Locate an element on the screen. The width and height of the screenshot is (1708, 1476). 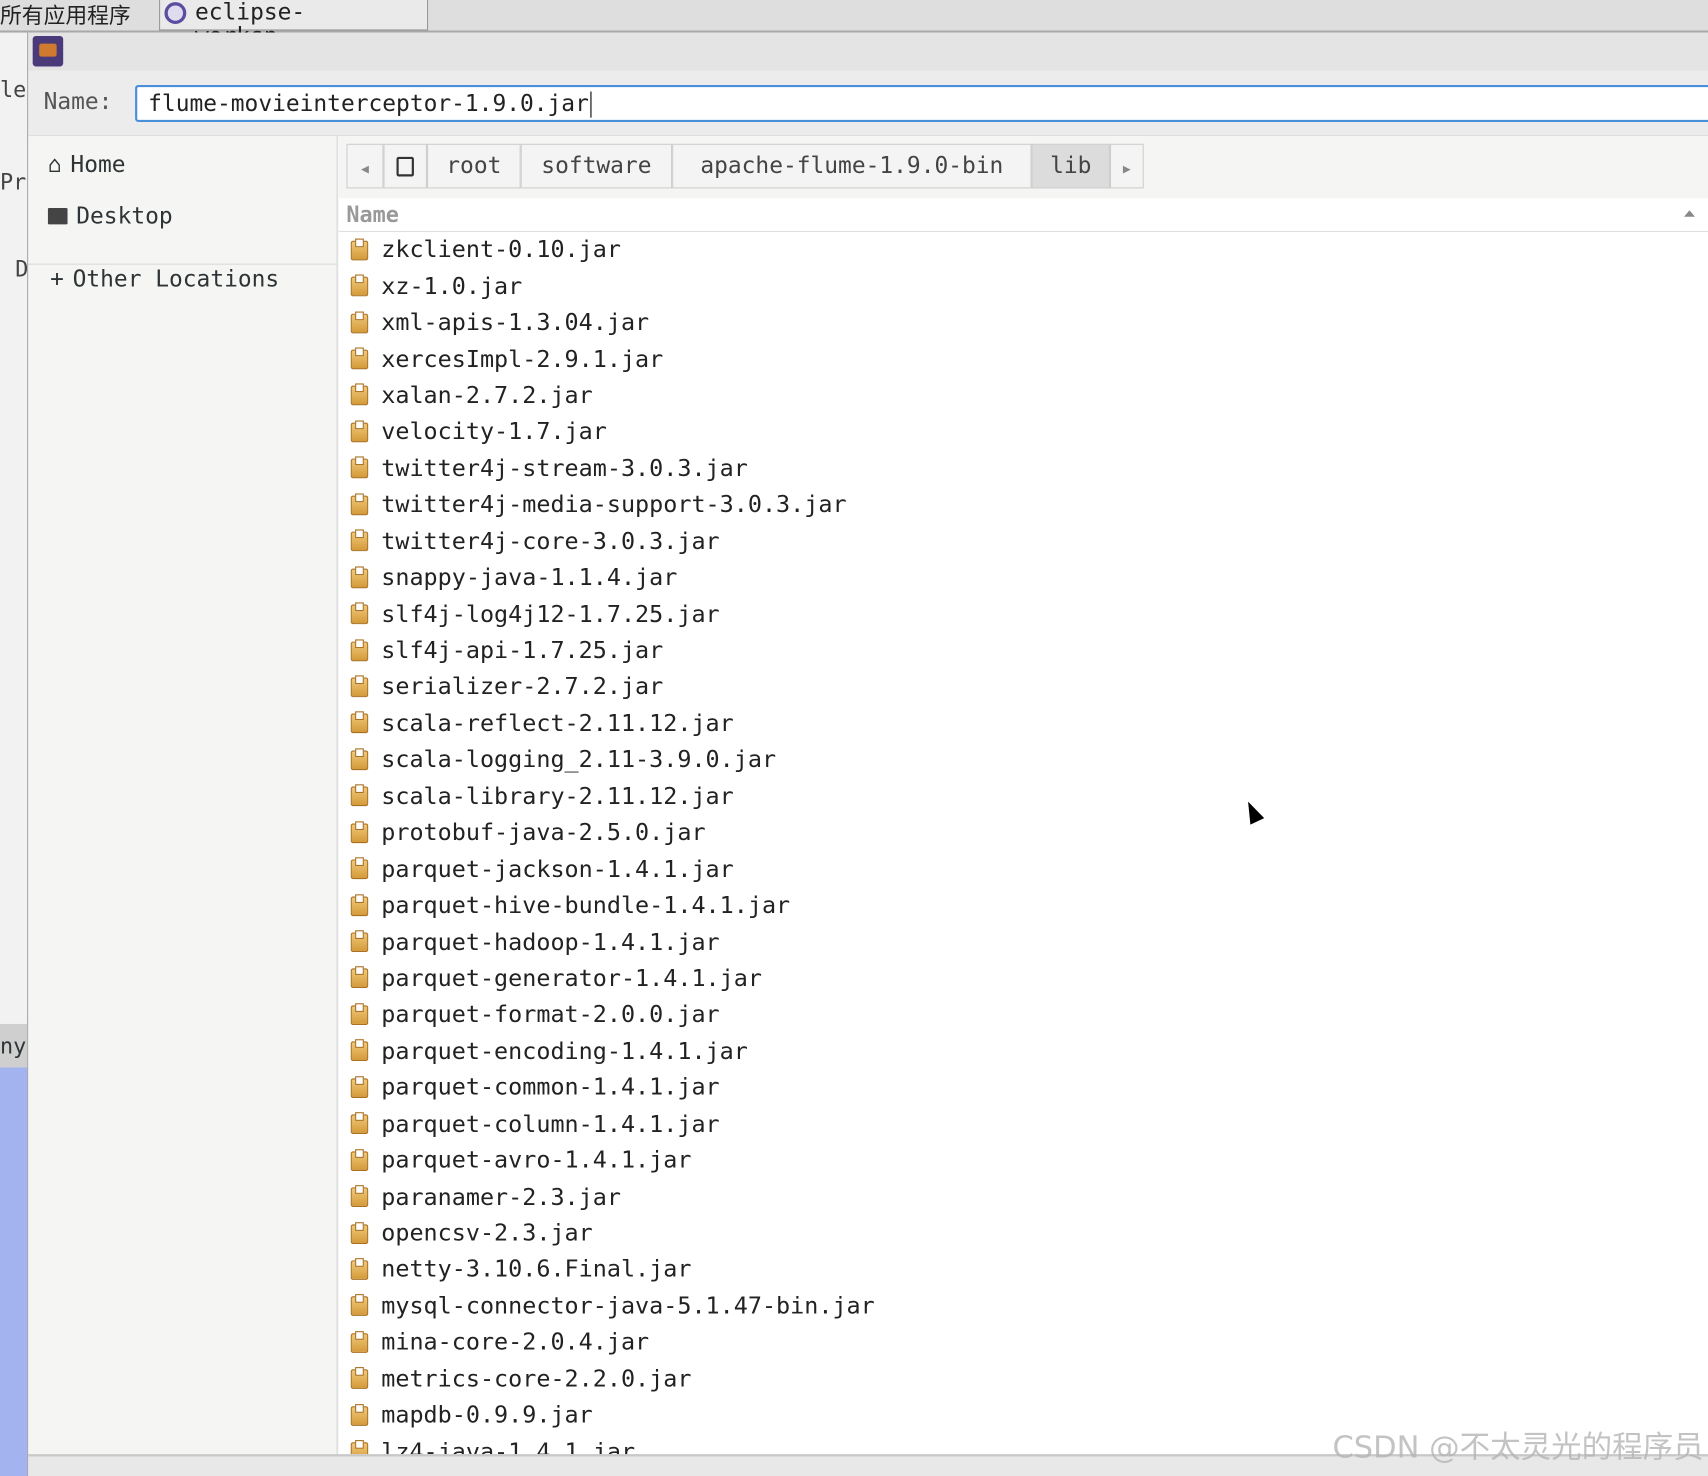
file-row: snappy-java-1.1.4.jar is located at coordinates (1023, 578).